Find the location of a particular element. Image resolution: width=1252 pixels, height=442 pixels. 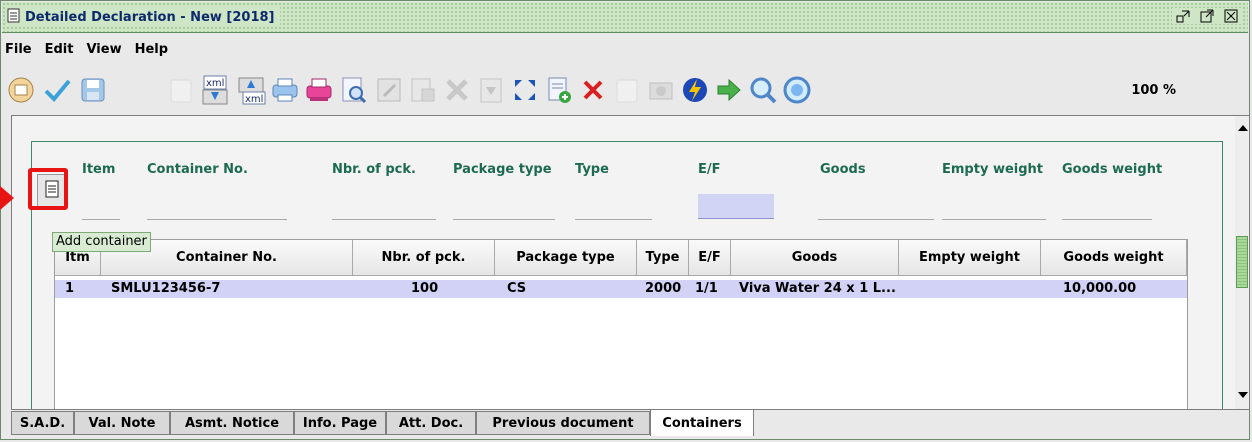

column-header: Nbr. of pck. is located at coordinates (424, 258).